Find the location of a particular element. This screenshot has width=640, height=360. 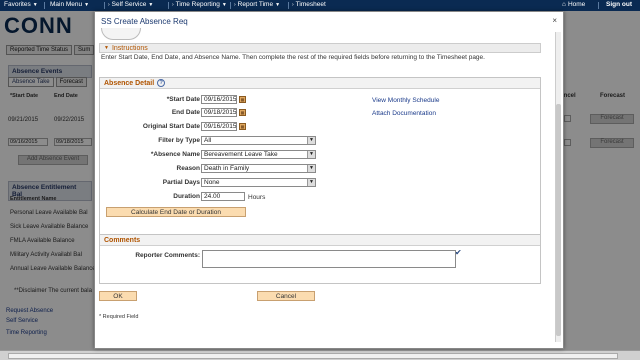

horizontal-scrollbar is located at coordinates (320, 355).